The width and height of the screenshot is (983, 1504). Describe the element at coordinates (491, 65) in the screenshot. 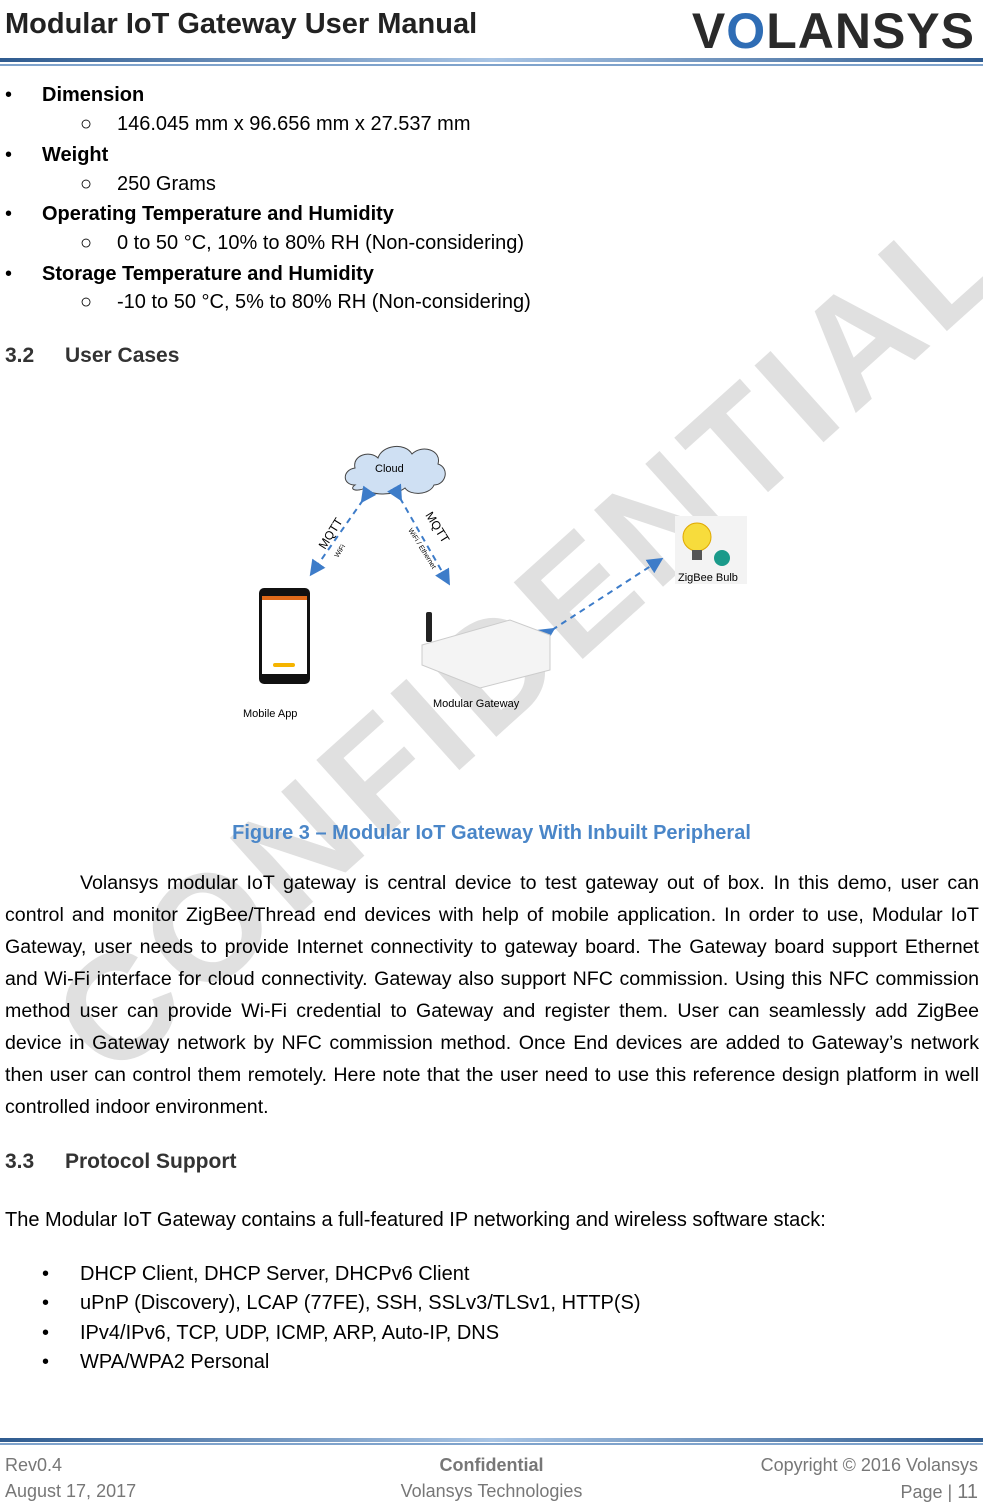

I see `header-rule-thin` at that location.